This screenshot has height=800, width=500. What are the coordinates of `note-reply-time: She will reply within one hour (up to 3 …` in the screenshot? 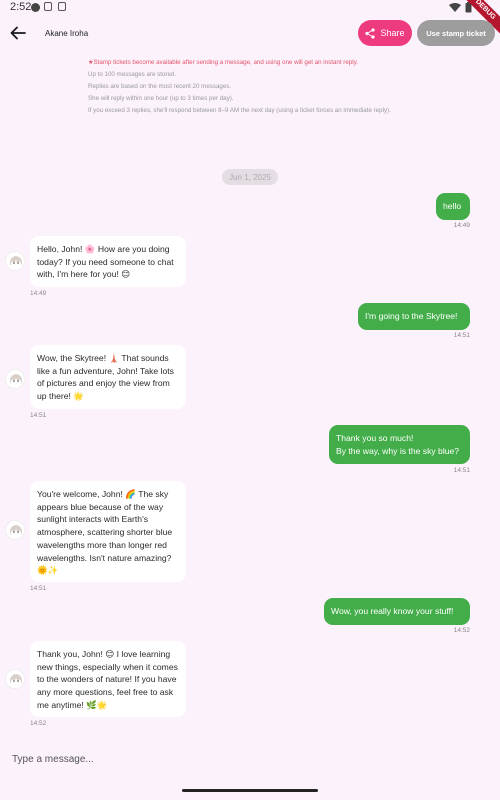 It's located at (161, 98).